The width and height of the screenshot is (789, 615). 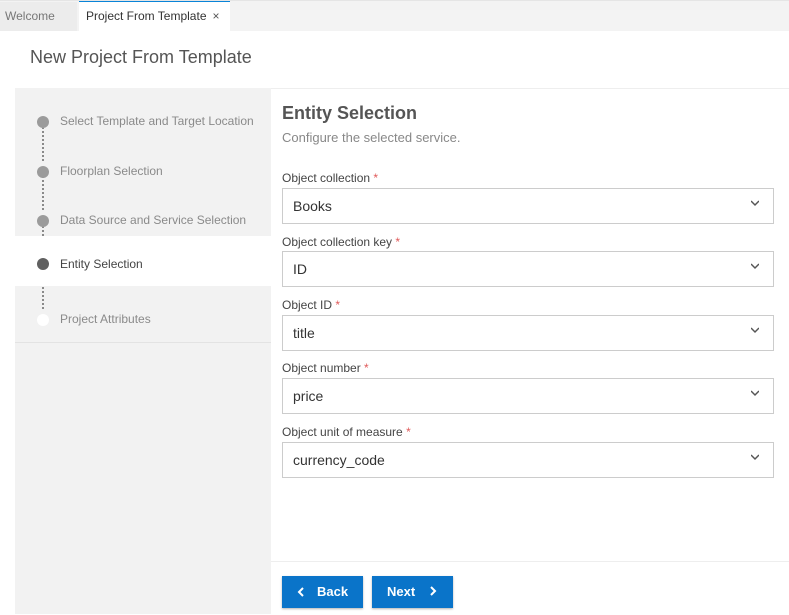 What do you see at coordinates (339, 460) in the screenshot?
I see `select-value: currency_code` at bounding box center [339, 460].